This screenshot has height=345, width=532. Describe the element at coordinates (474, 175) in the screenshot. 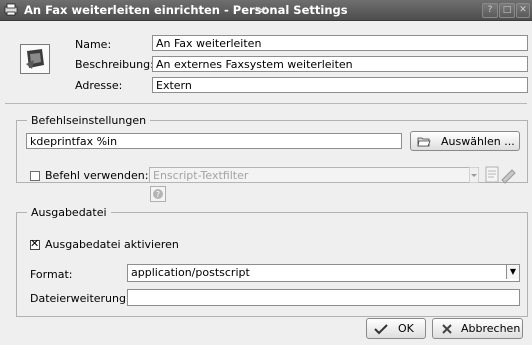

I see `filter-dropdown-icon` at that location.